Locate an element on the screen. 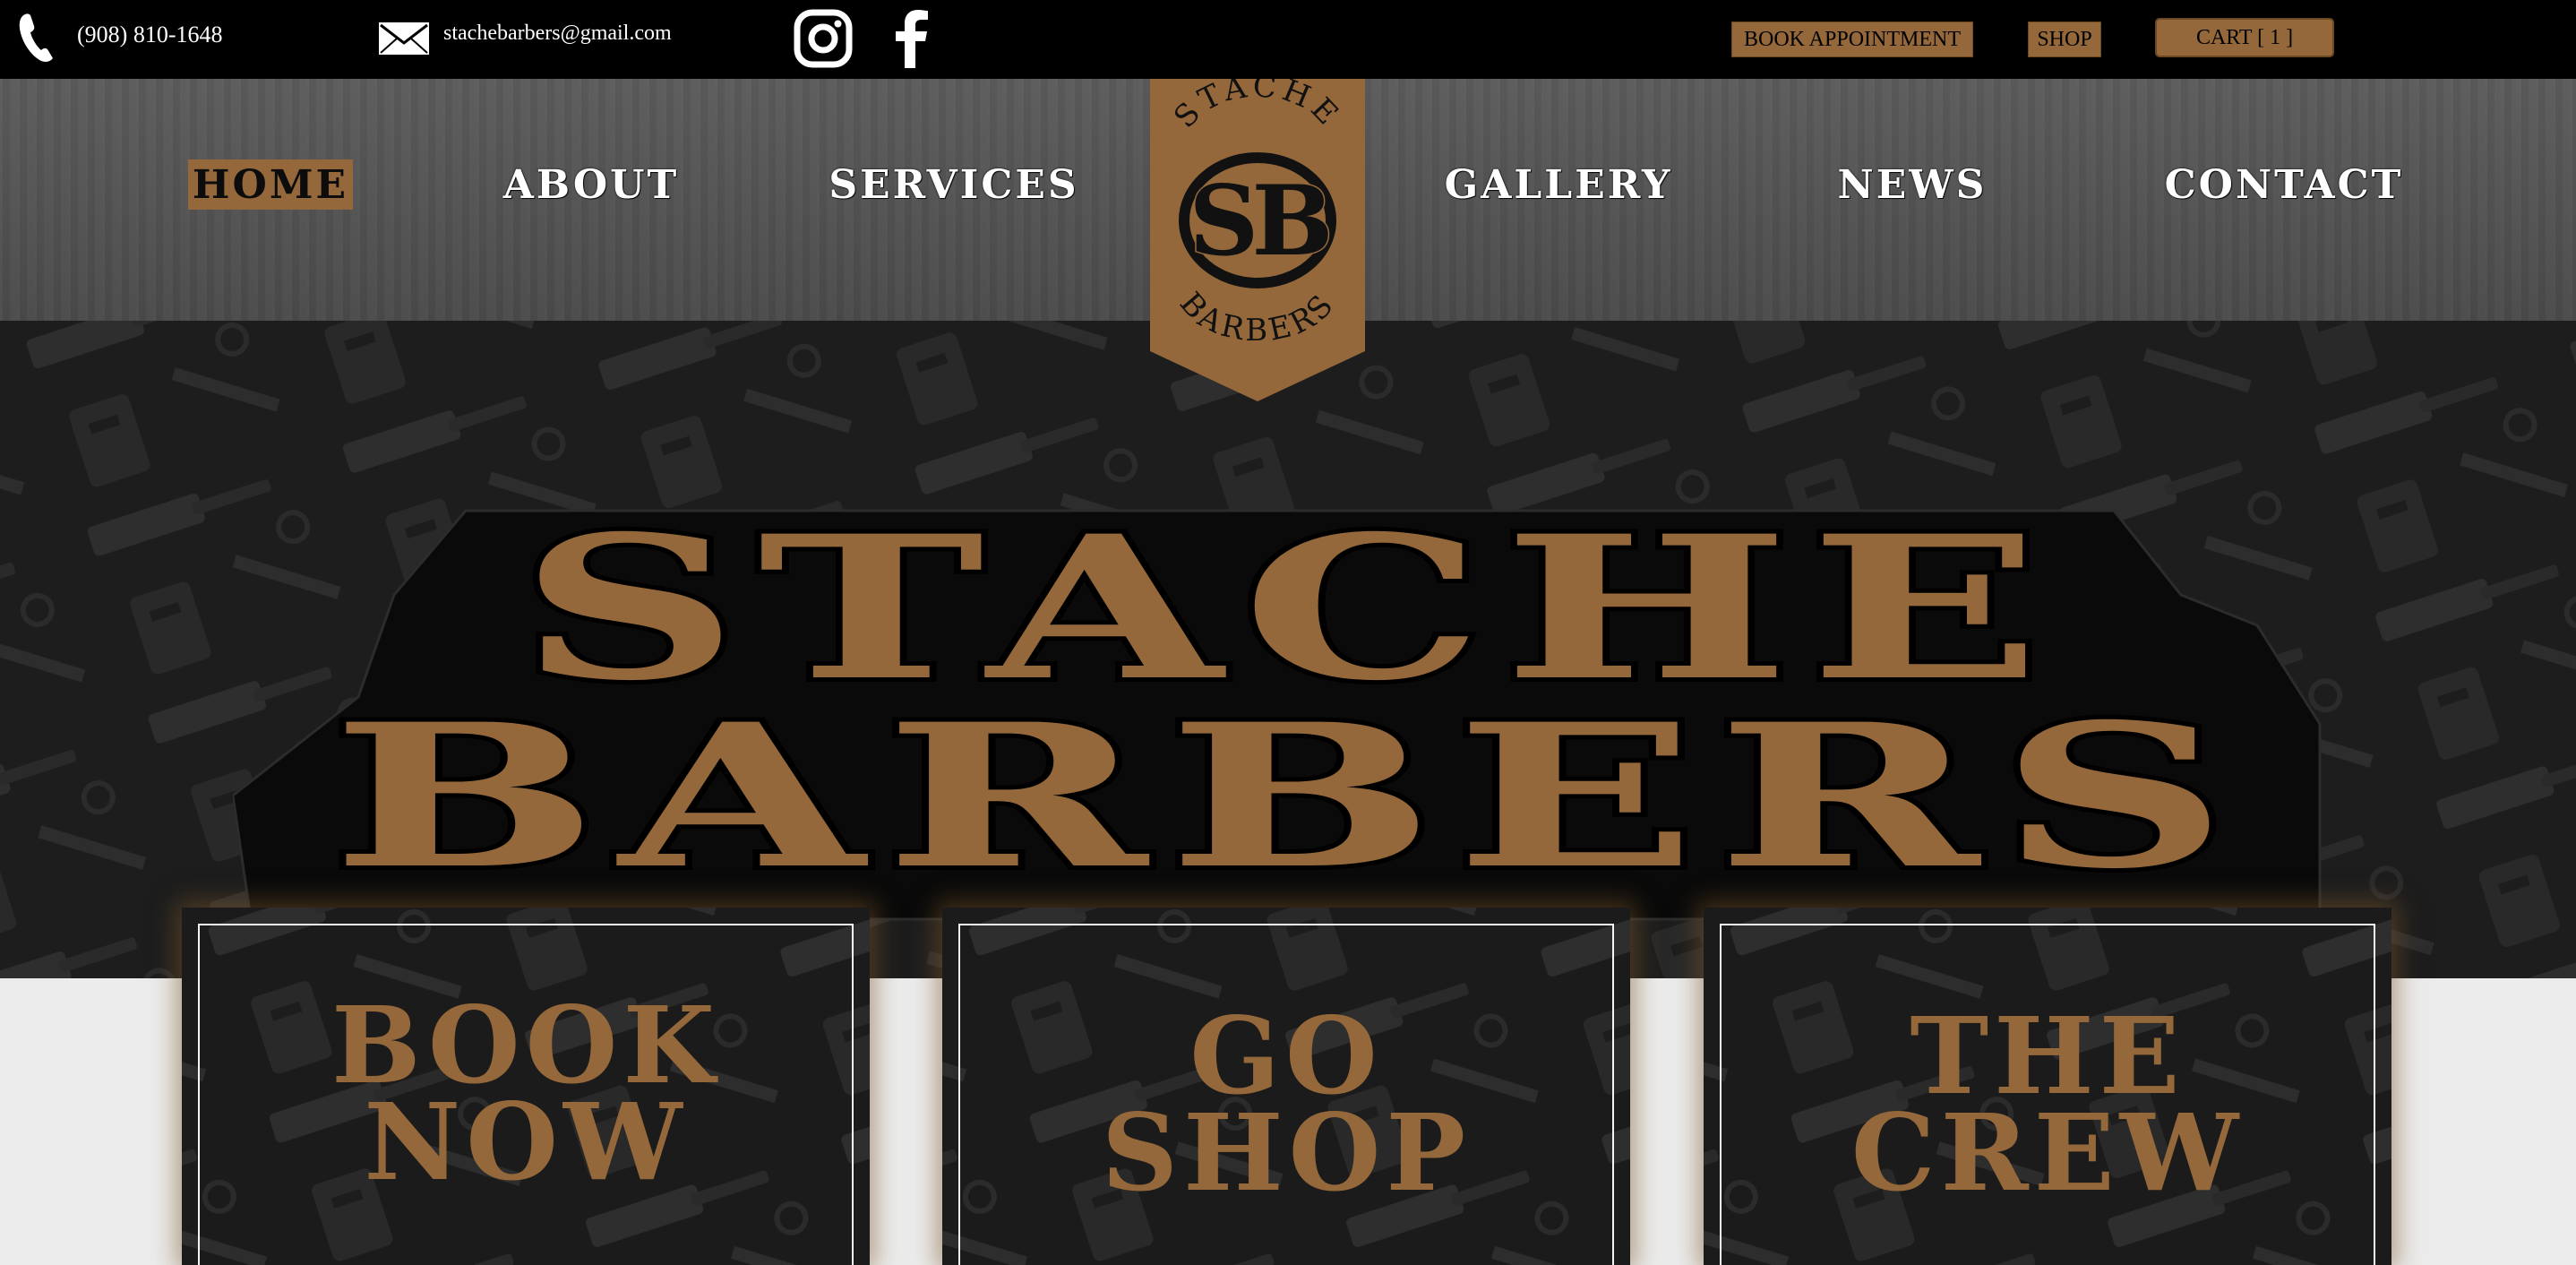  book-now-card: BOOK NOW is located at coordinates (526, 1086).